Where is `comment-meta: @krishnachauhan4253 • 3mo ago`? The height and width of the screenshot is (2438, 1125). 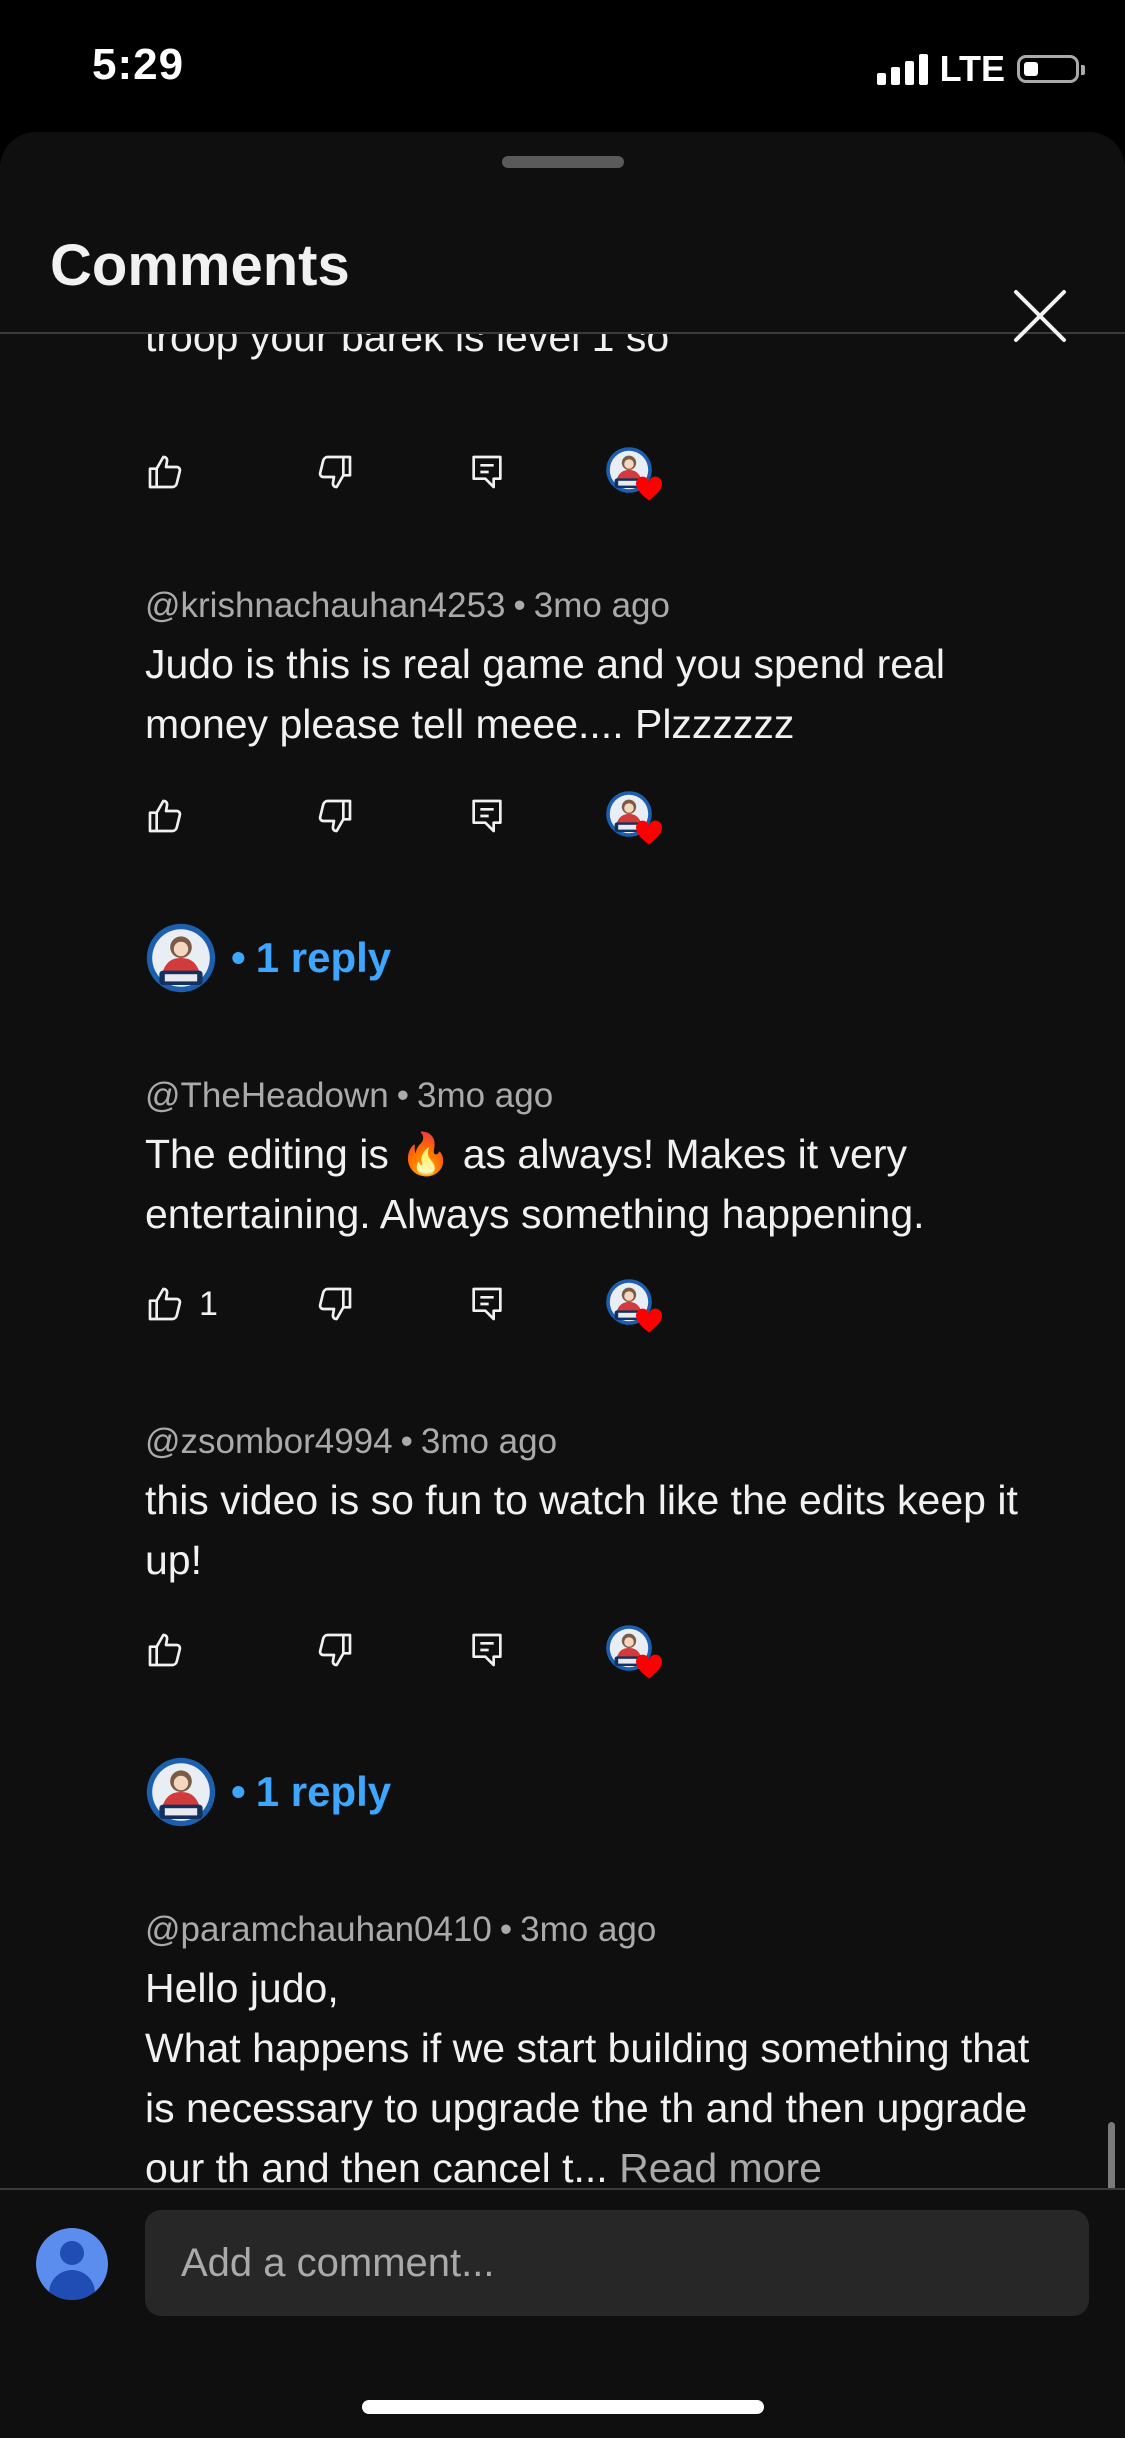 comment-meta: @krishnachauhan4253 • 3mo ago is located at coordinates (407, 605).